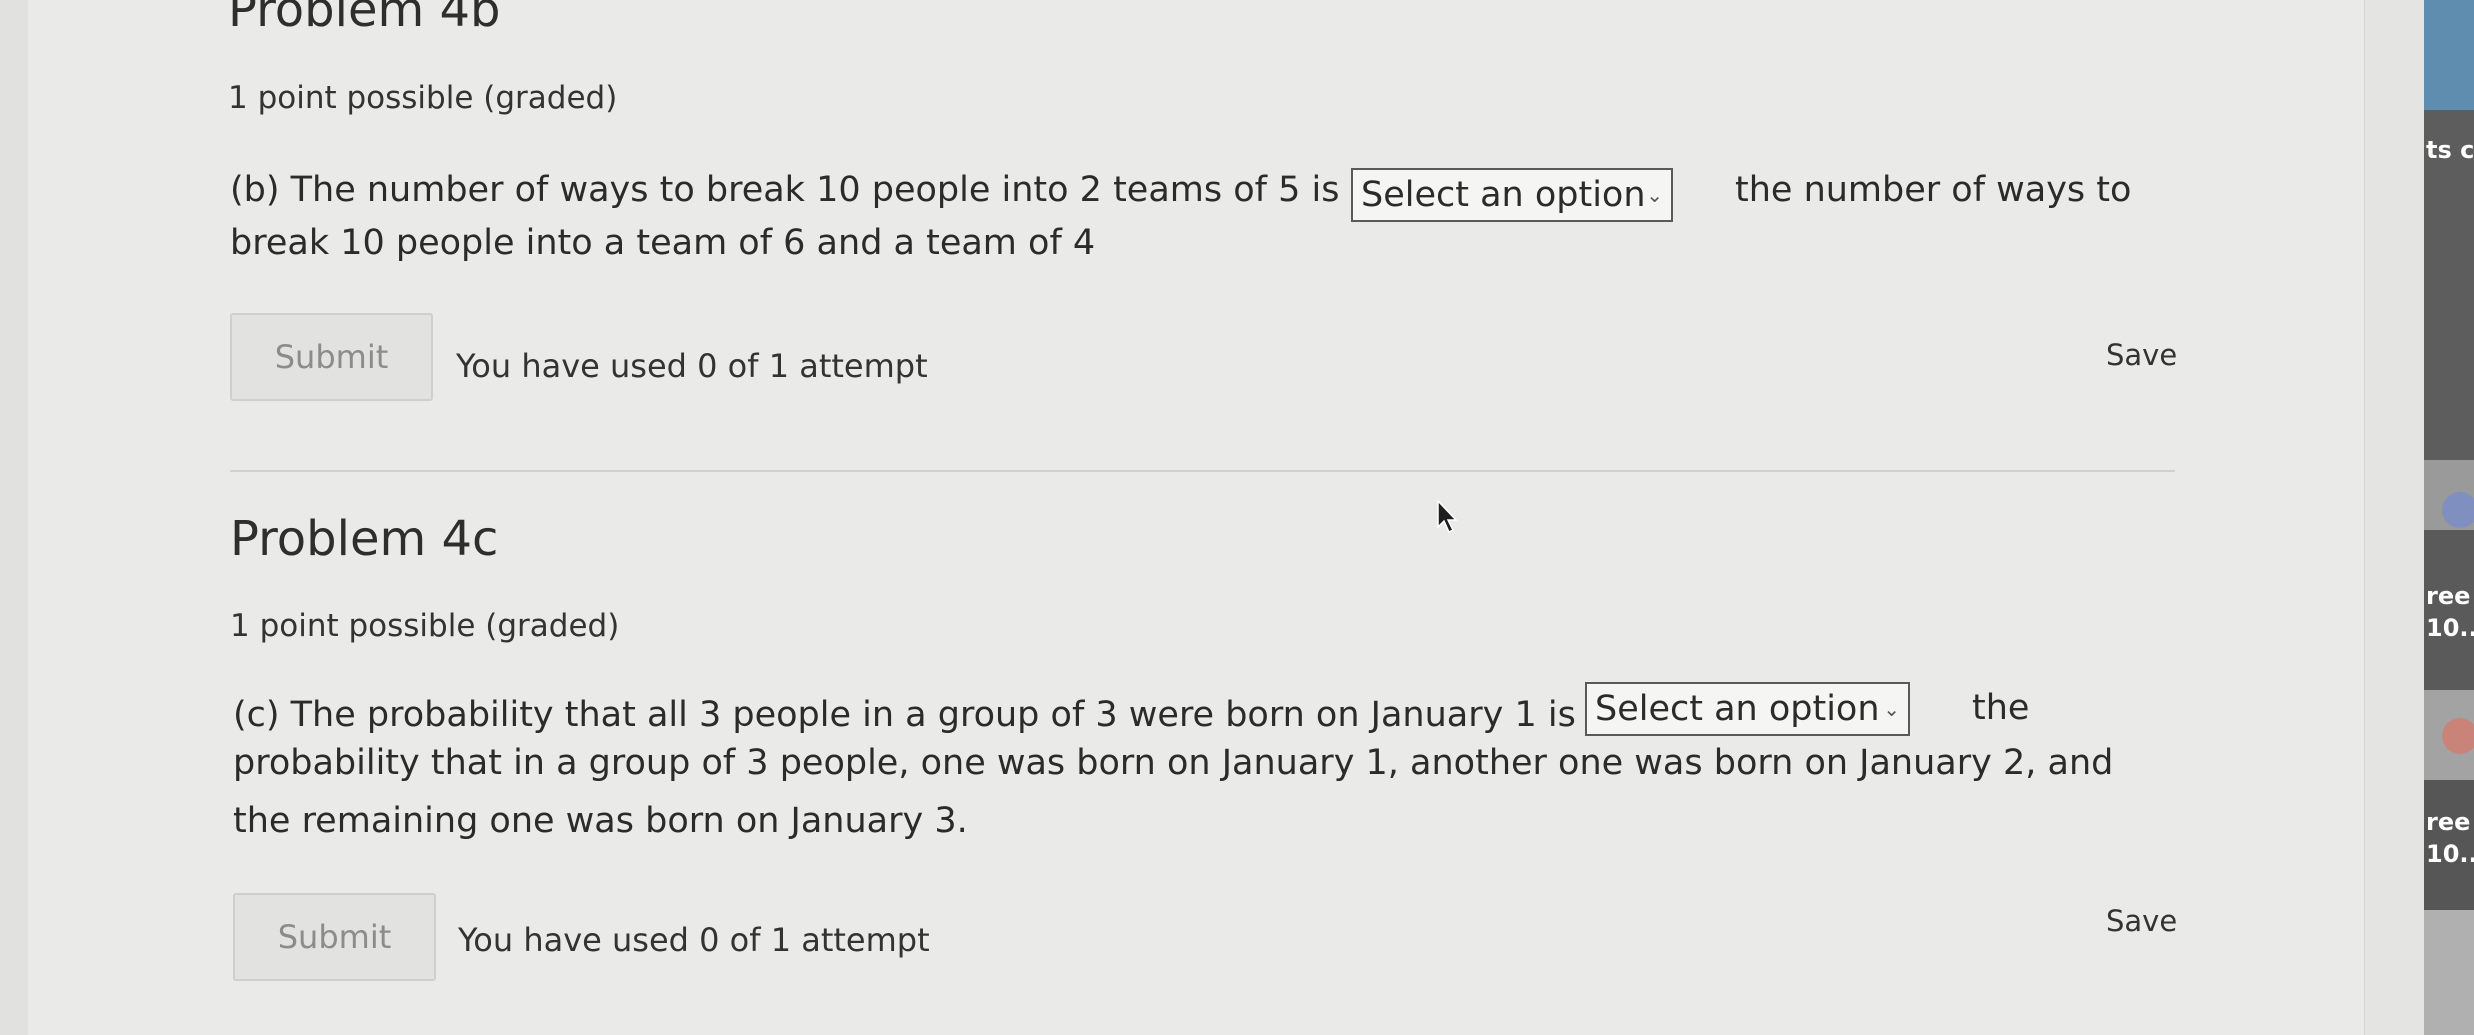 Image resolution: width=2474 pixels, height=1035 pixels. I want to click on problem-4c-title: Problem 4c, so click(364, 539).